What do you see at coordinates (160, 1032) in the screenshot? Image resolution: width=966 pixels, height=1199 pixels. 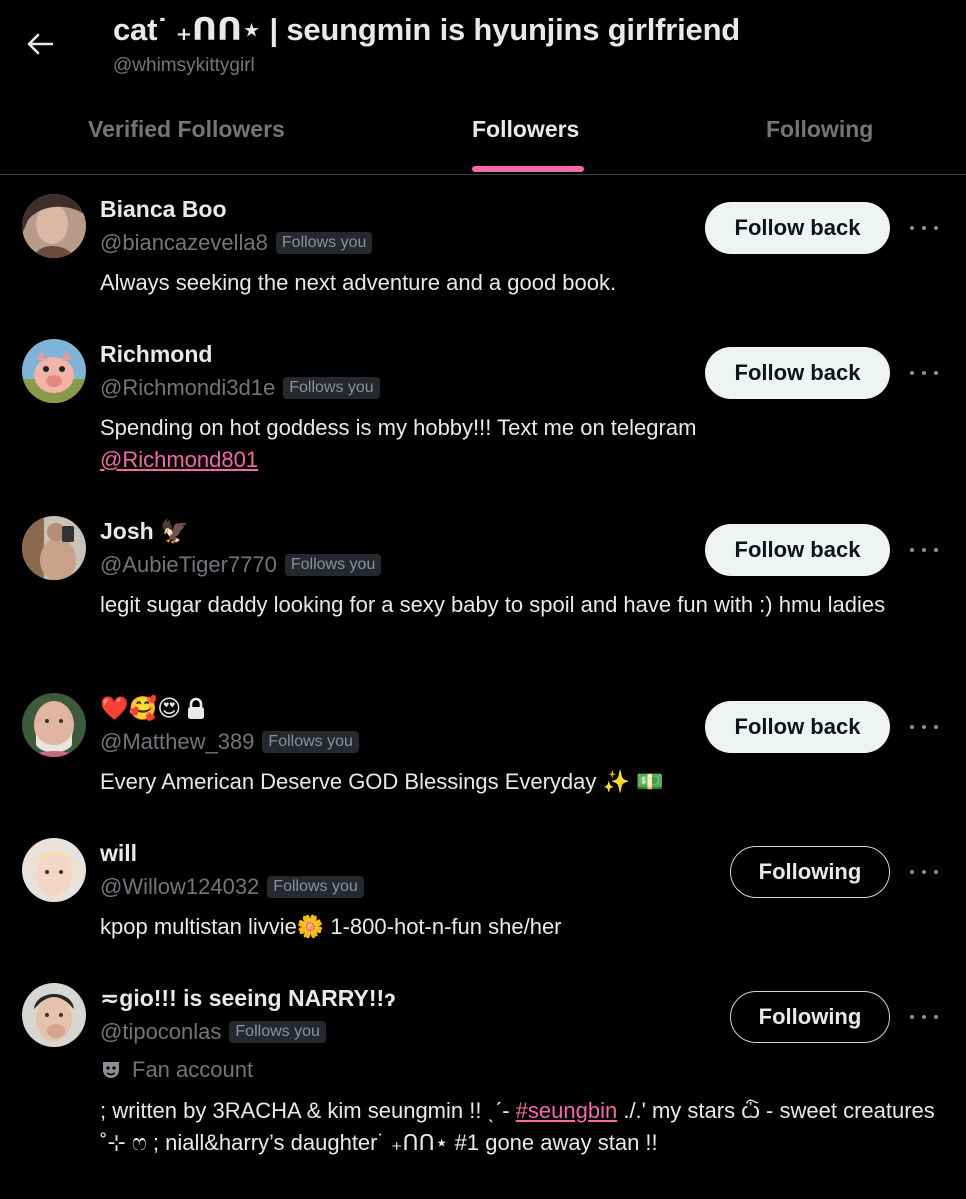 I see `follower-handle: @tipoconlas` at bounding box center [160, 1032].